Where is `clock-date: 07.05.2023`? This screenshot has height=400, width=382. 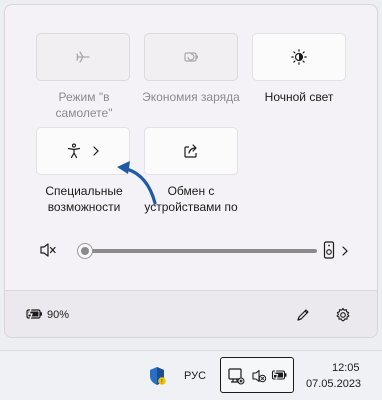
clock-date: 07.05.2023 is located at coordinates (333, 384).